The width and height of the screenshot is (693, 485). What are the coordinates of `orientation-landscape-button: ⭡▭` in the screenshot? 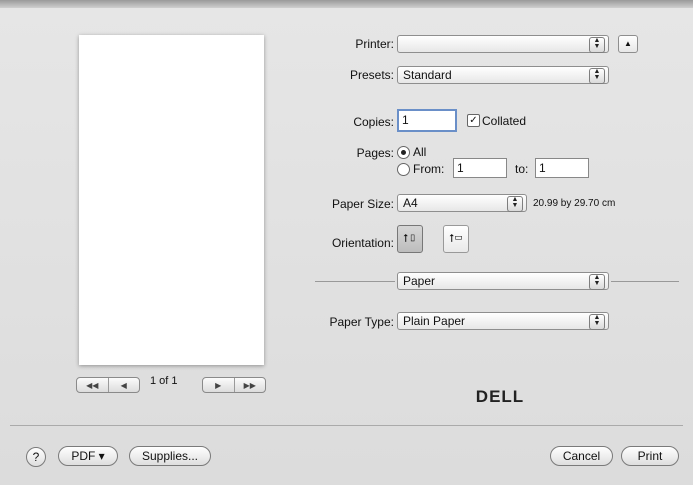 It's located at (456, 239).